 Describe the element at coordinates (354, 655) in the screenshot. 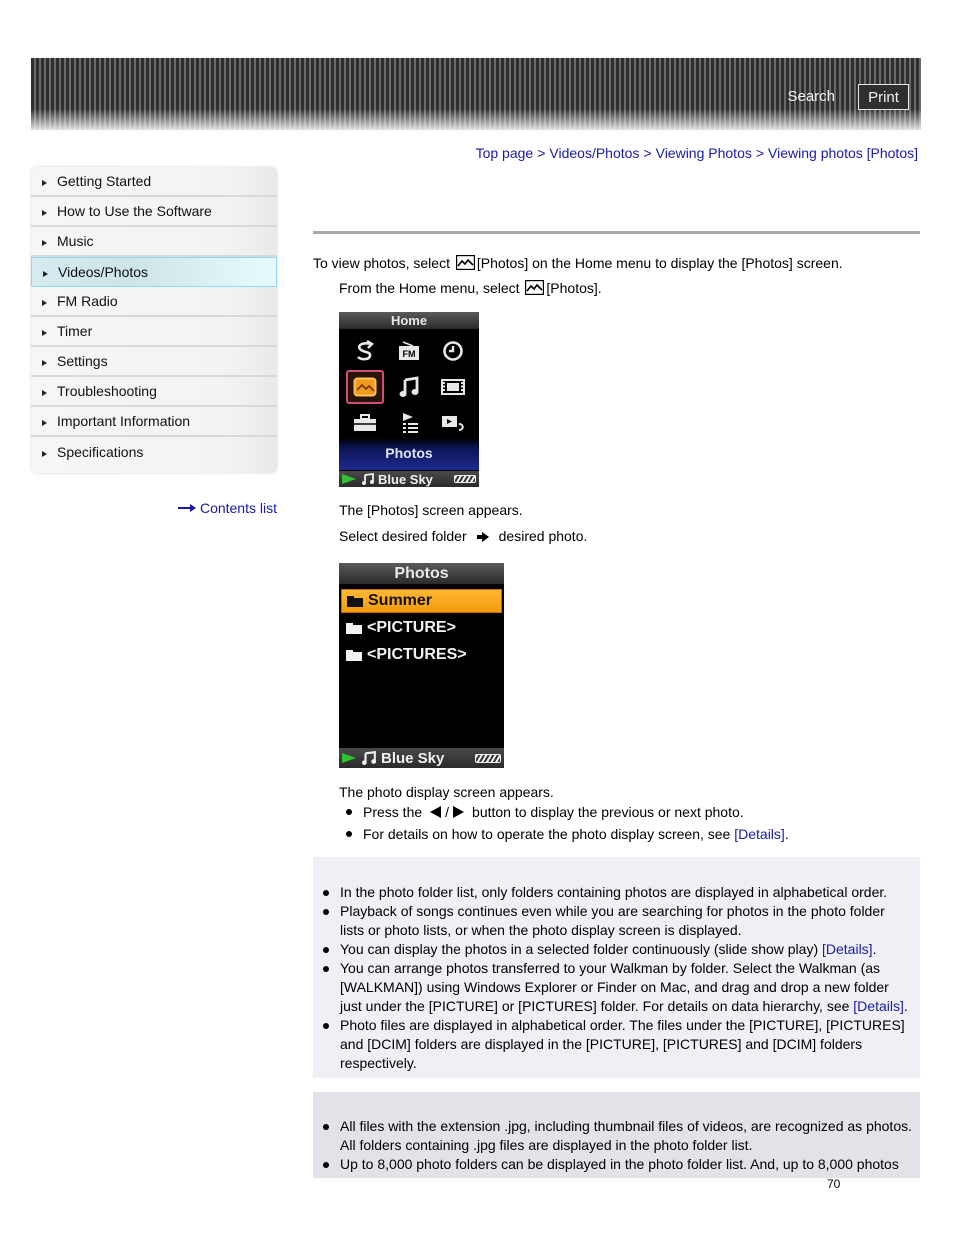

I see `folder-icon` at that location.